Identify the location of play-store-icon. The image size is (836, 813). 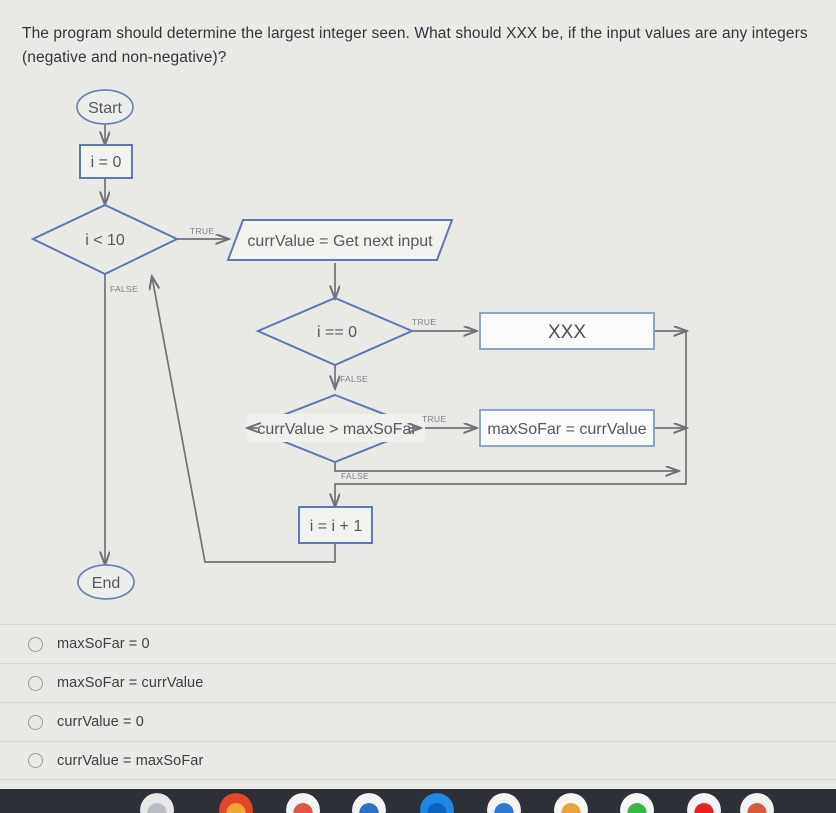
(637, 803).